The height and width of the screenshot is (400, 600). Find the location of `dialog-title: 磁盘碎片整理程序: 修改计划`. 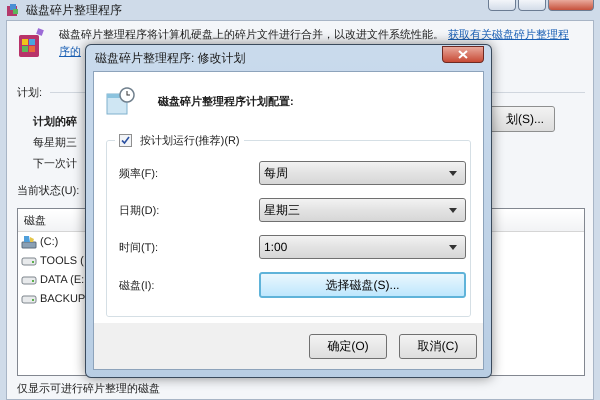

dialog-title: 磁盘碎片整理程序: 修改计划 is located at coordinates (170, 58).